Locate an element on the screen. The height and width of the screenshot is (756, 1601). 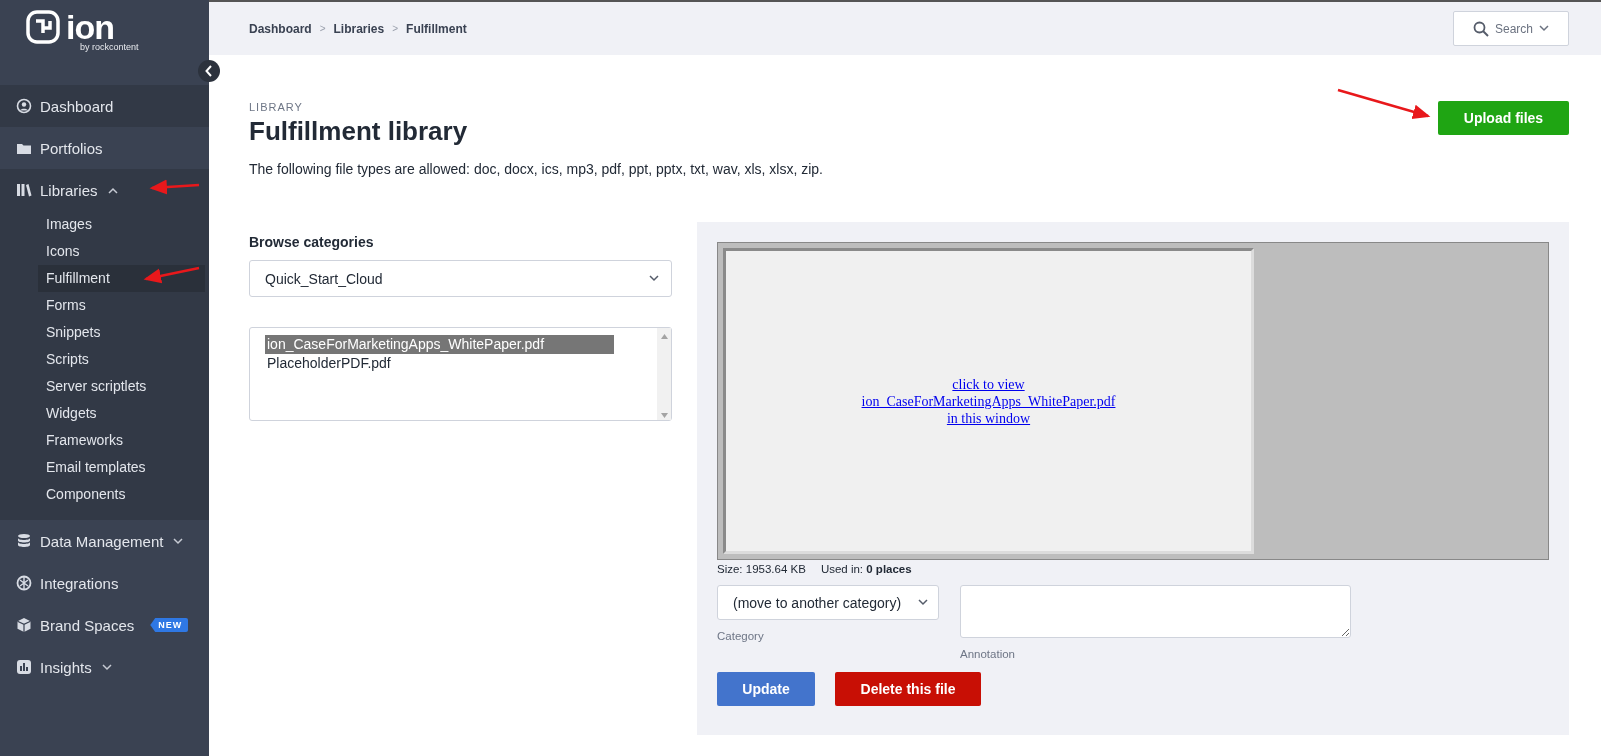
scrollbar is located at coordinates (664, 374).